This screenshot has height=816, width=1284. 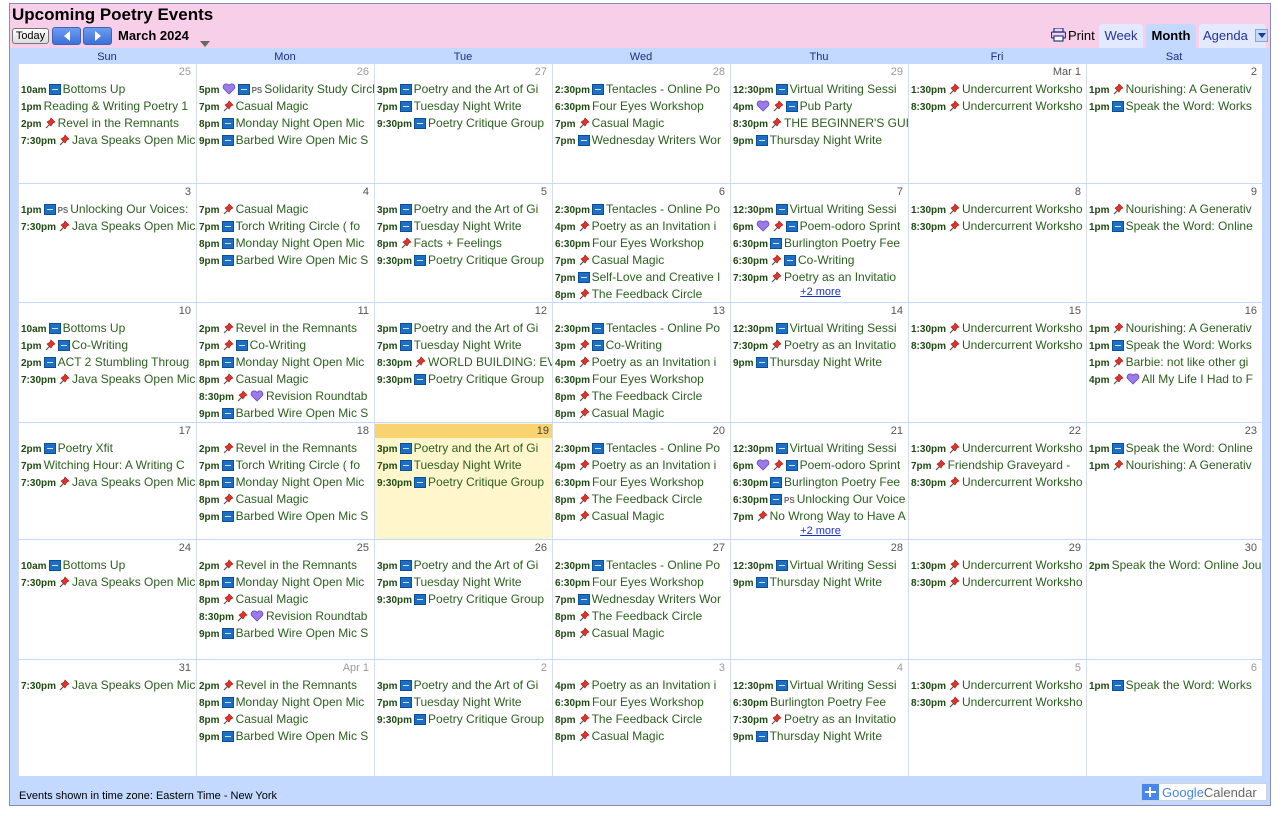 What do you see at coordinates (642, 345) in the screenshot?
I see `event-item: 3pm Co-Writing` at bounding box center [642, 345].